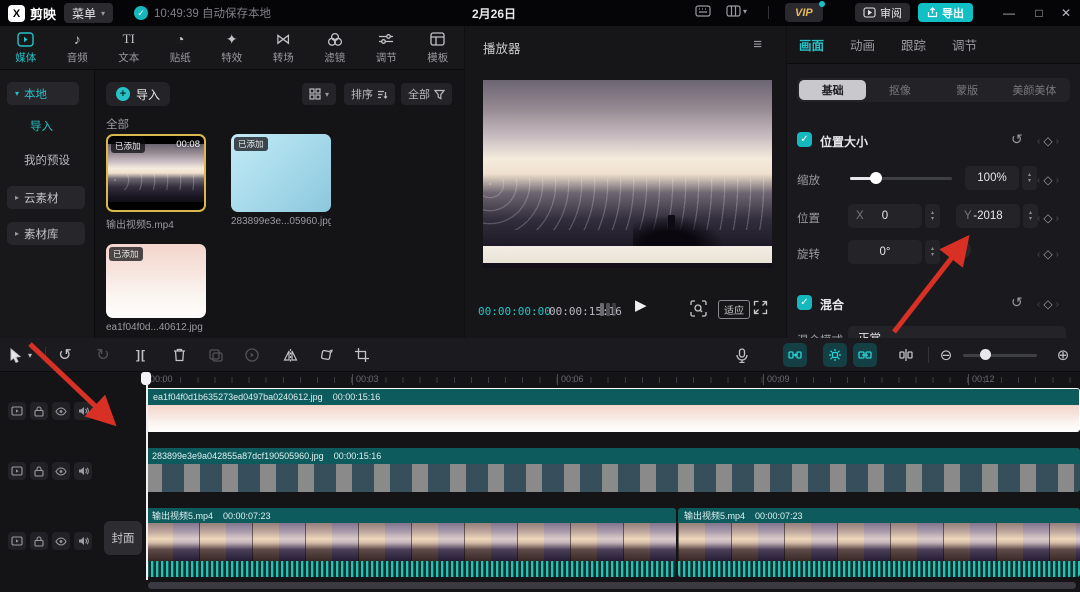  What do you see at coordinates (879, 542) in the screenshot?
I see `timeline-clip-video-2: 输出视频5.mp4 00:00:07:23` at bounding box center [879, 542].